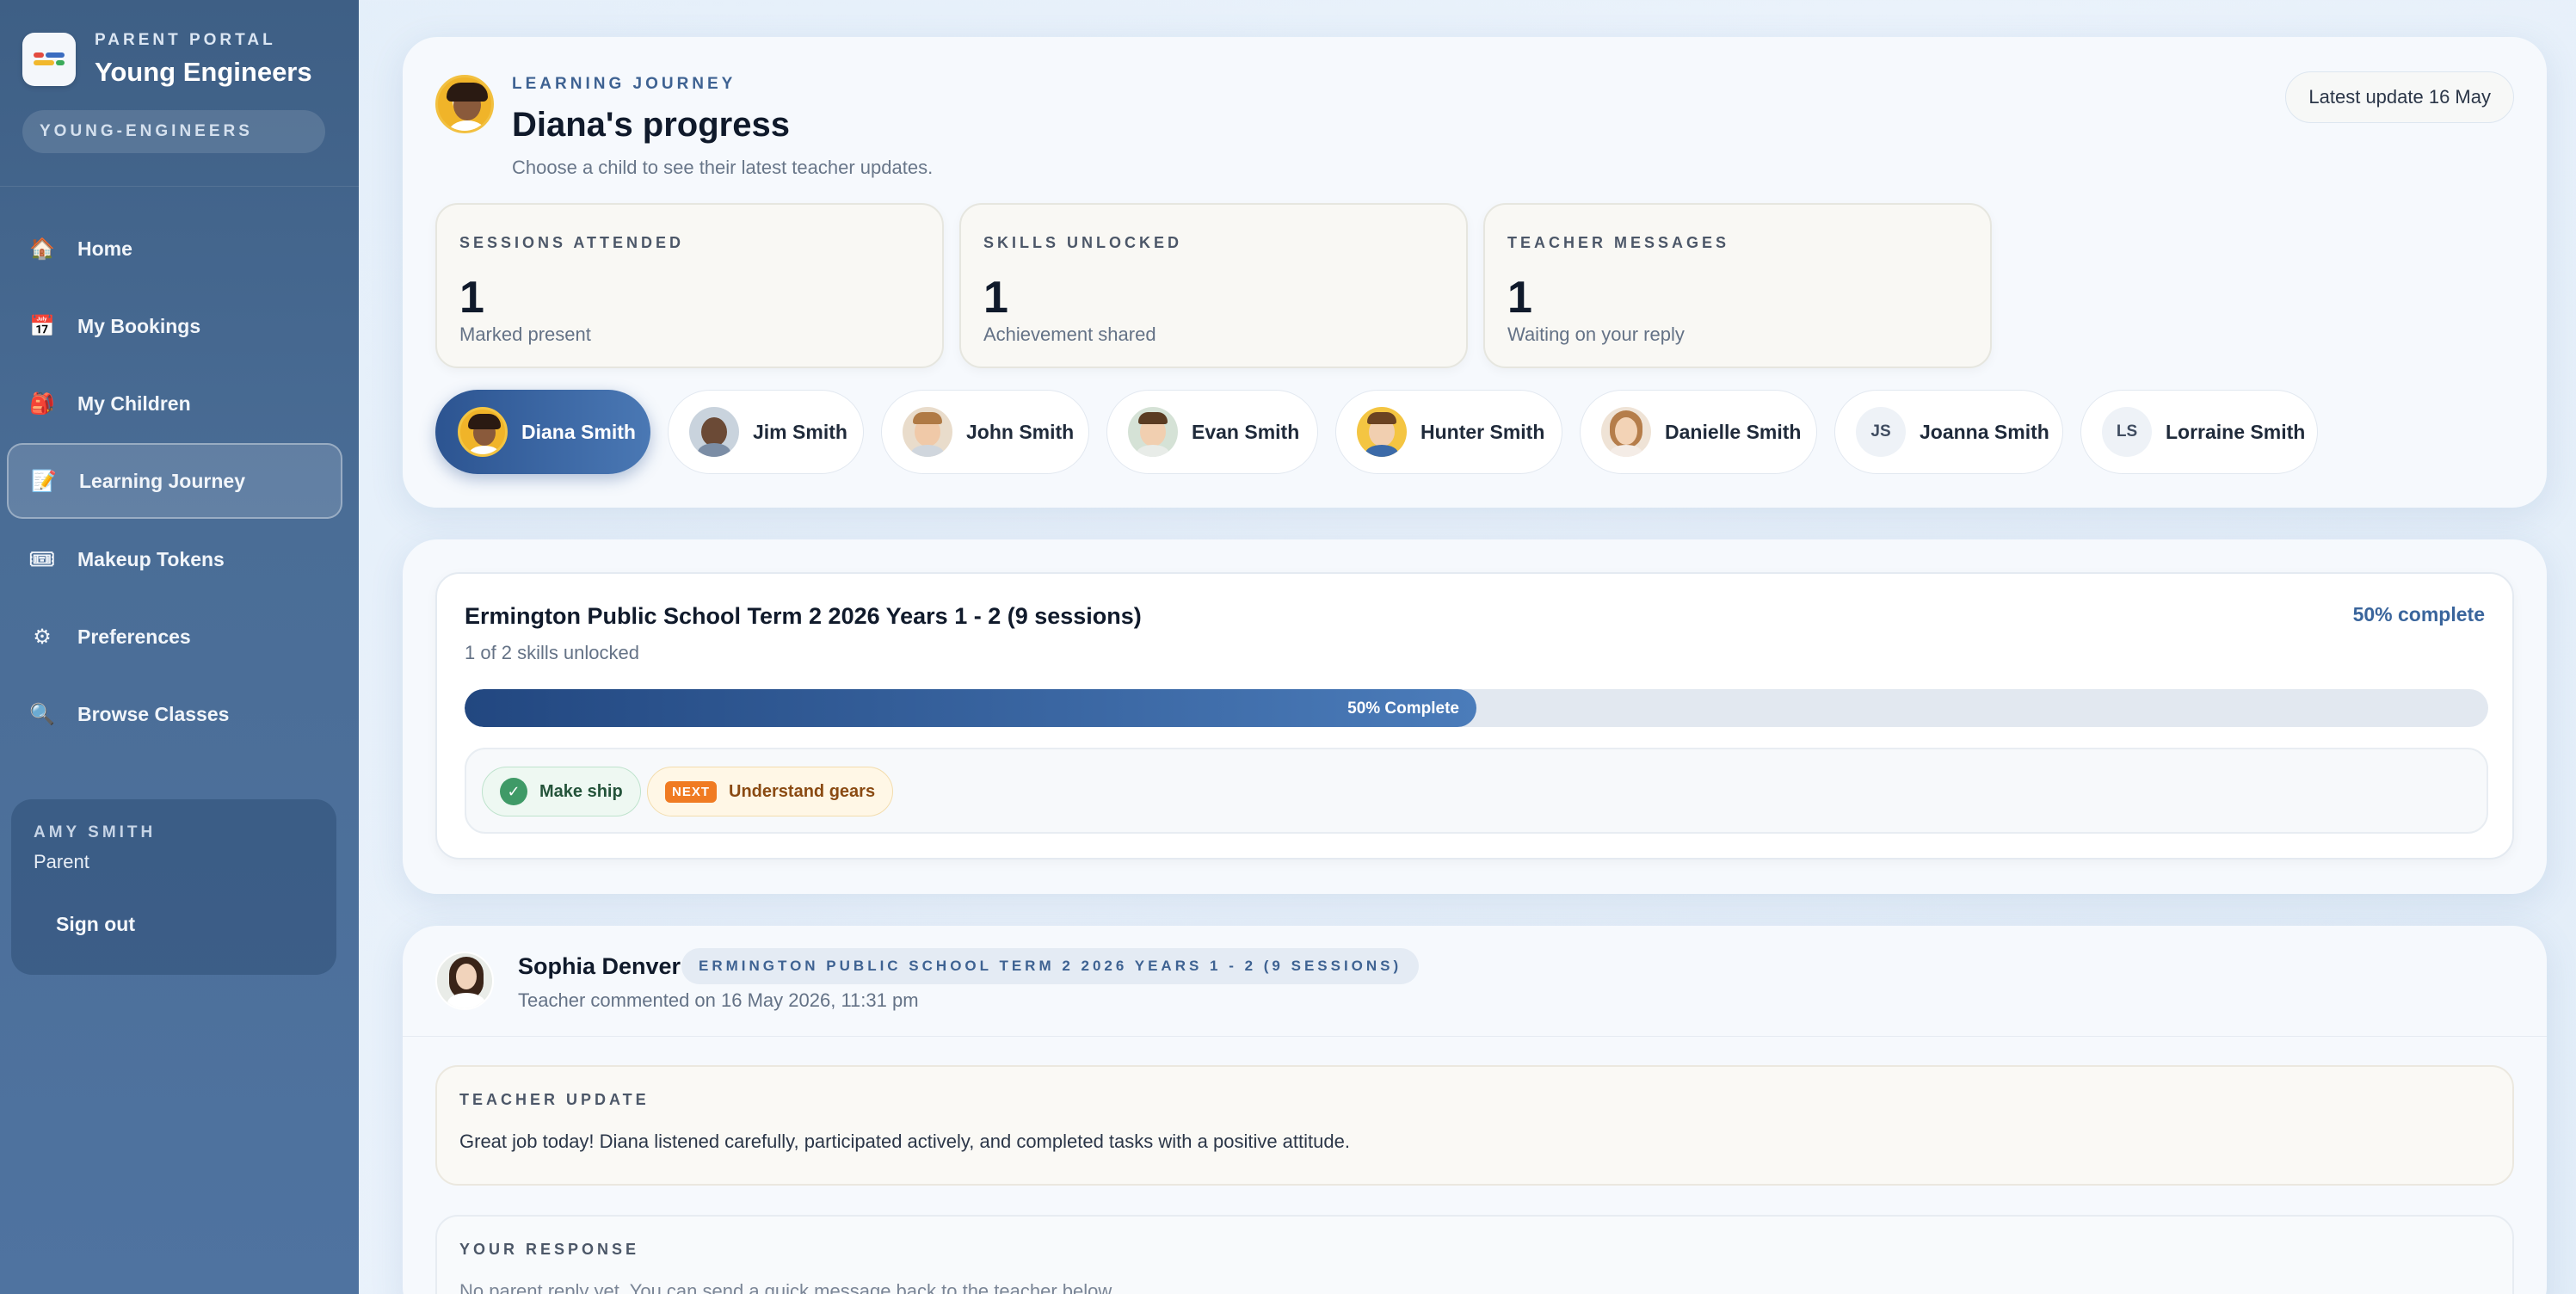  Describe the element at coordinates (42, 403) in the screenshot. I see `backpack-icon: 🎒` at that location.